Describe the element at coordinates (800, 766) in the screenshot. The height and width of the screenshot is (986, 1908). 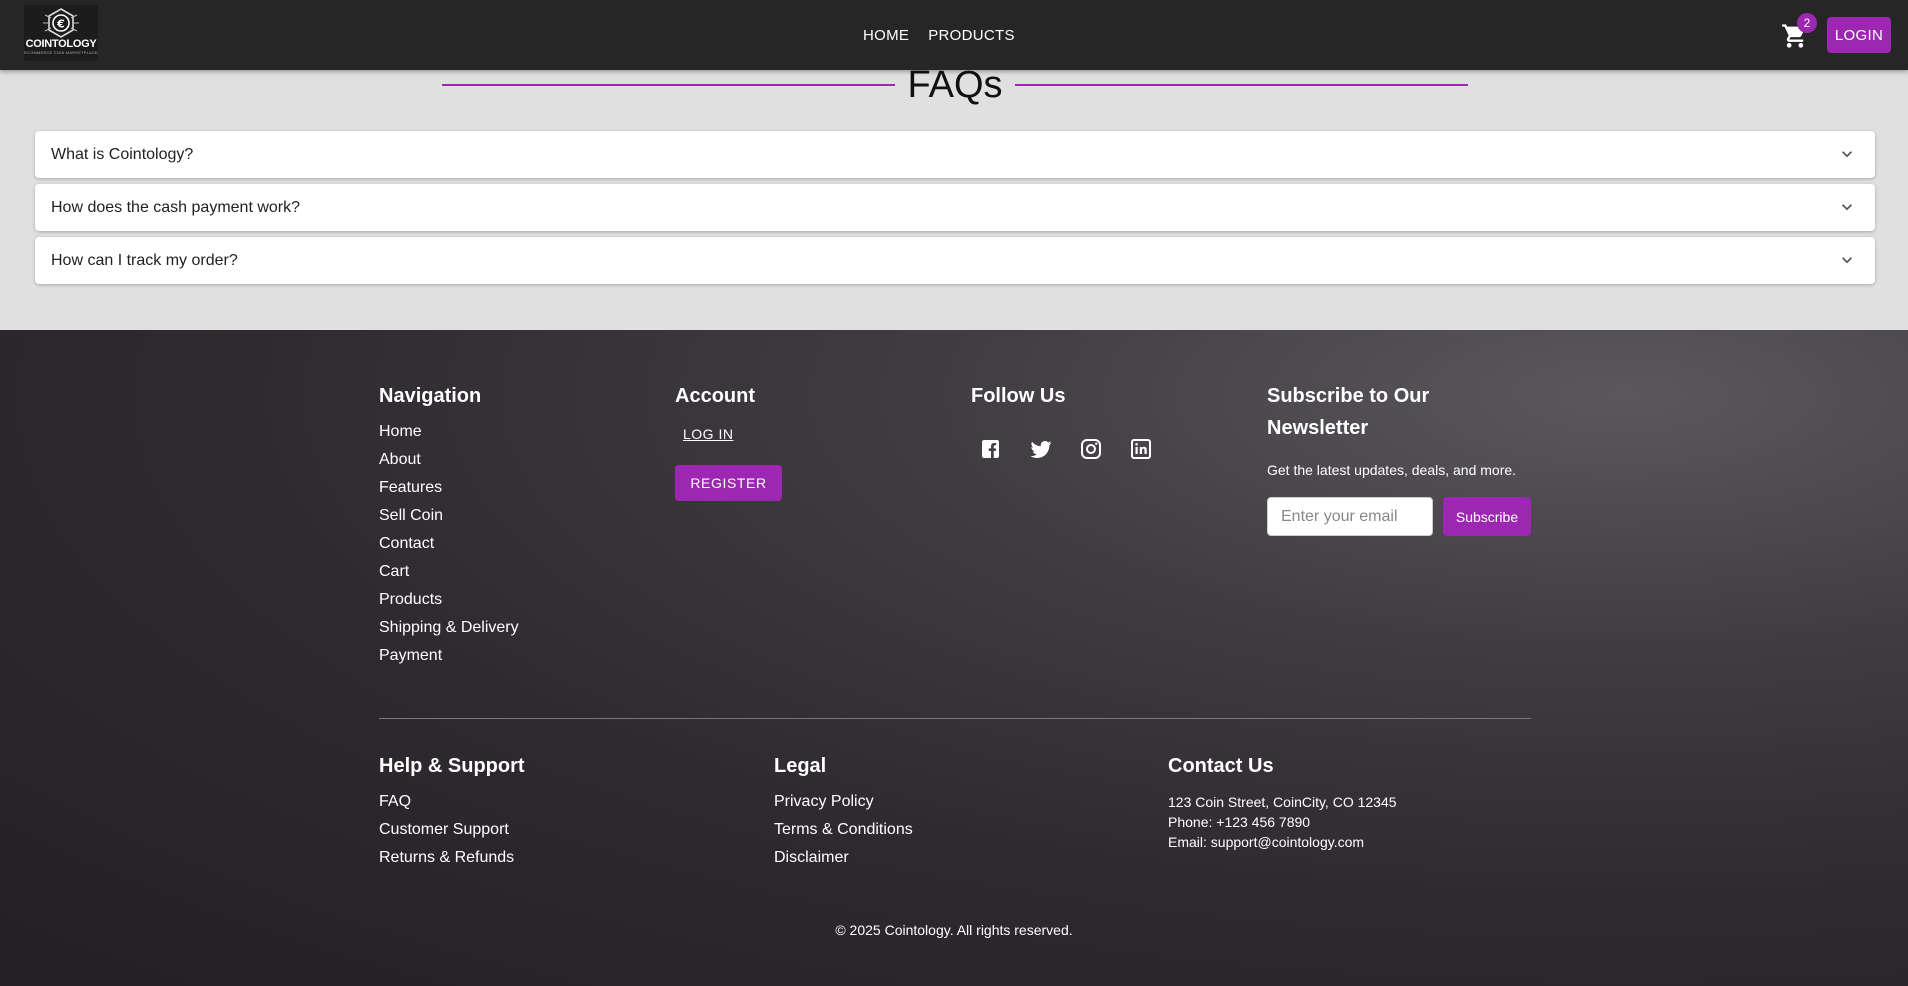
I see `footer-legal-title: Legal` at that location.